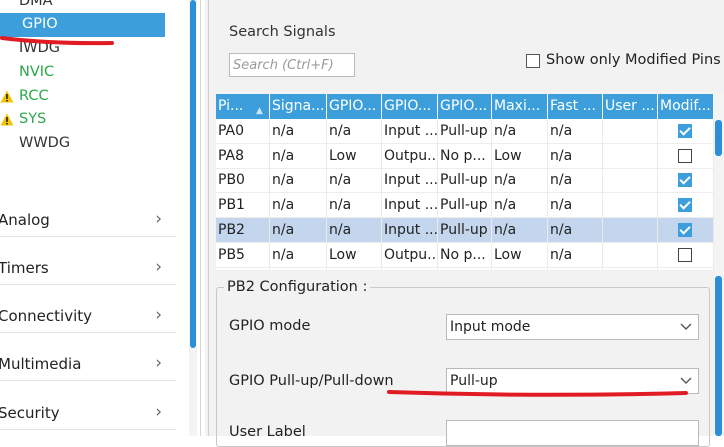 Image resolution: width=724 pixels, height=447 pixels. What do you see at coordinates (474, 381) in the screenshot?
I see `gpio-pull-value: Pull-up` at bounding box center [474, 381].